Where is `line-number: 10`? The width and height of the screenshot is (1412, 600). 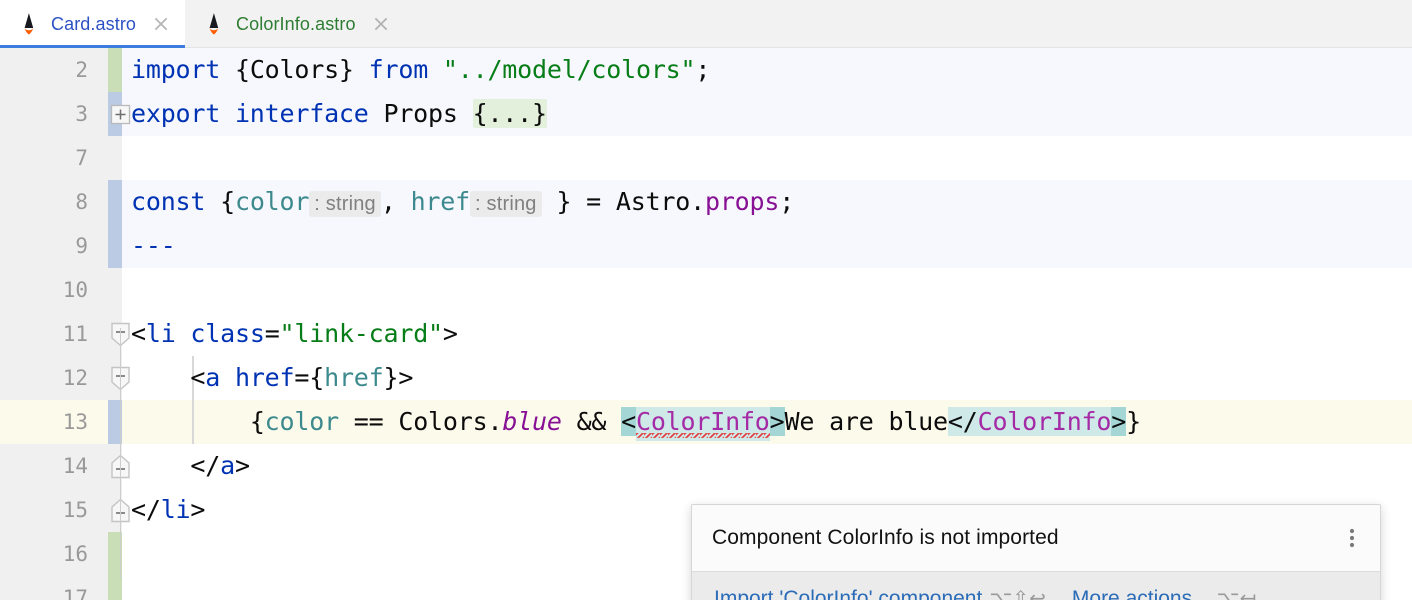 line-number: 10 is located at coordinates (75, 290).